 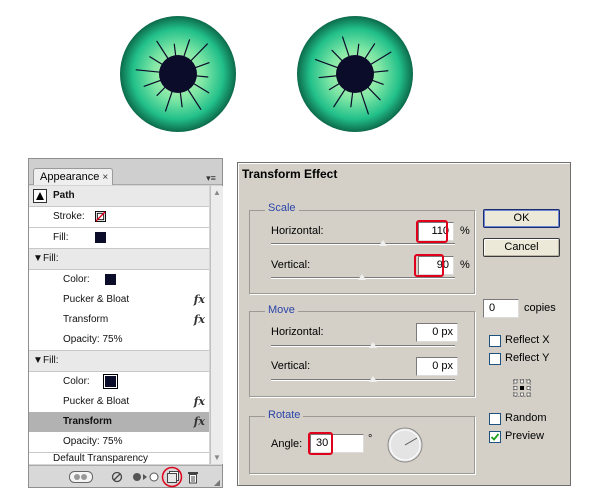 What do you see at coordinates (437, 366) in the screenshot?
I see `move-vertical-input: 0 px` at bounding box center [437, 366].